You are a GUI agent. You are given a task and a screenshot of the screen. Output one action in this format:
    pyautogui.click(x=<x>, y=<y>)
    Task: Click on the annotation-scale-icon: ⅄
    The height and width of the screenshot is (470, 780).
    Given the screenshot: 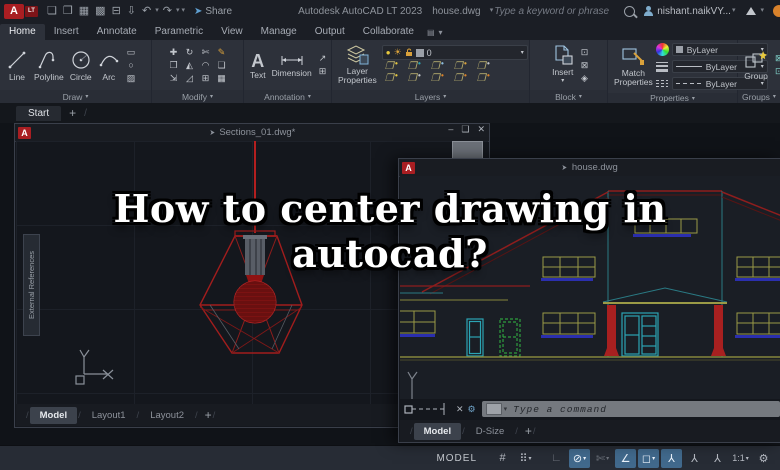 What is the action you would take?
    pyautogui.click(x=717, y=458)
    